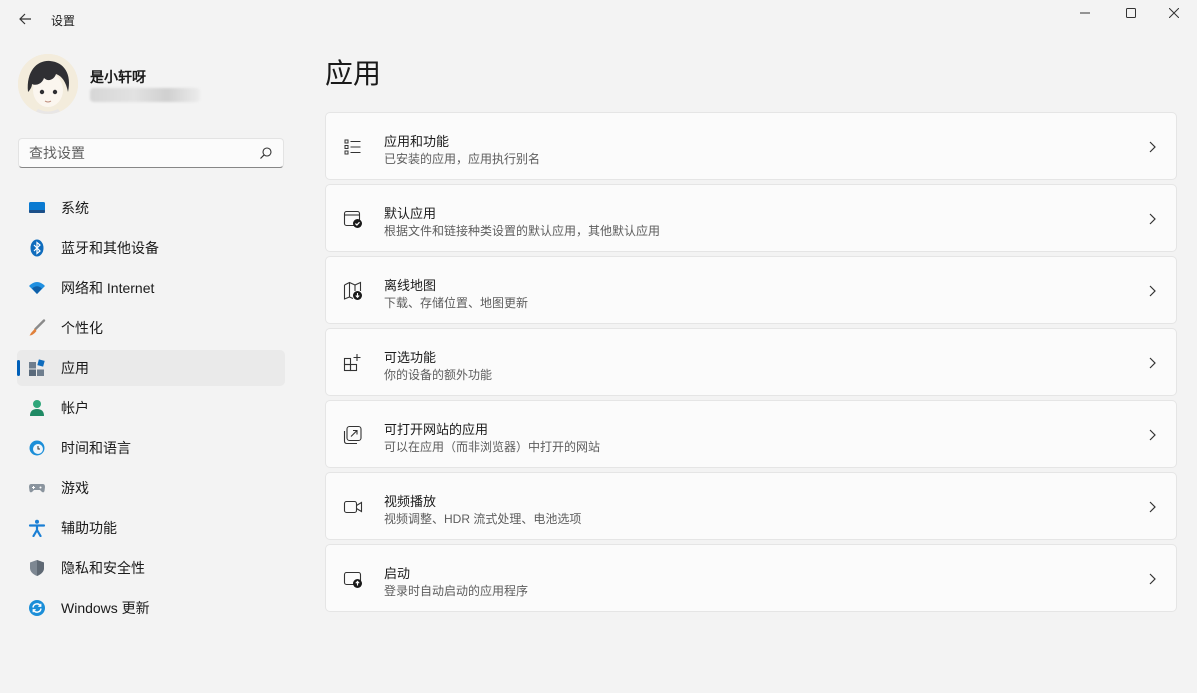  I want to click on sidebar-item-label: 辅助功能, so click(89, 528).